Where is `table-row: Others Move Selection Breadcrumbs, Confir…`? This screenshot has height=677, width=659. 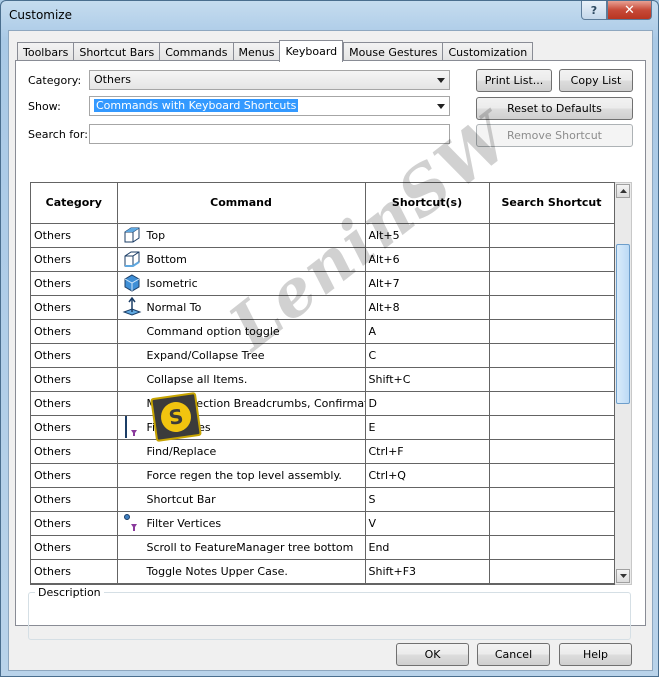 table-row: Others Move Selection Breadcrumbs, Confir… is located at coordinates (322, 403).